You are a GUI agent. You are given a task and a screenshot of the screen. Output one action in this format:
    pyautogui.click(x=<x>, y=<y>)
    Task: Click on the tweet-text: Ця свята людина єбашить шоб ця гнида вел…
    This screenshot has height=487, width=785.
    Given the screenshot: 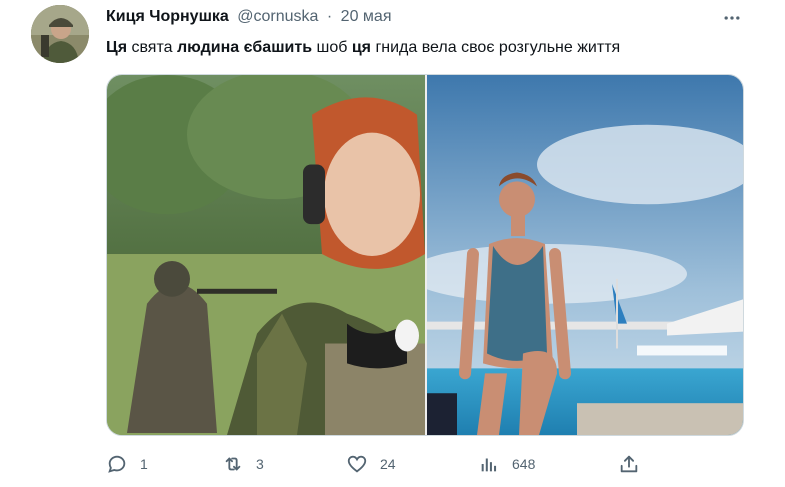 What is the action you would take?
    pyautogui.click(x=363, y=48)
    